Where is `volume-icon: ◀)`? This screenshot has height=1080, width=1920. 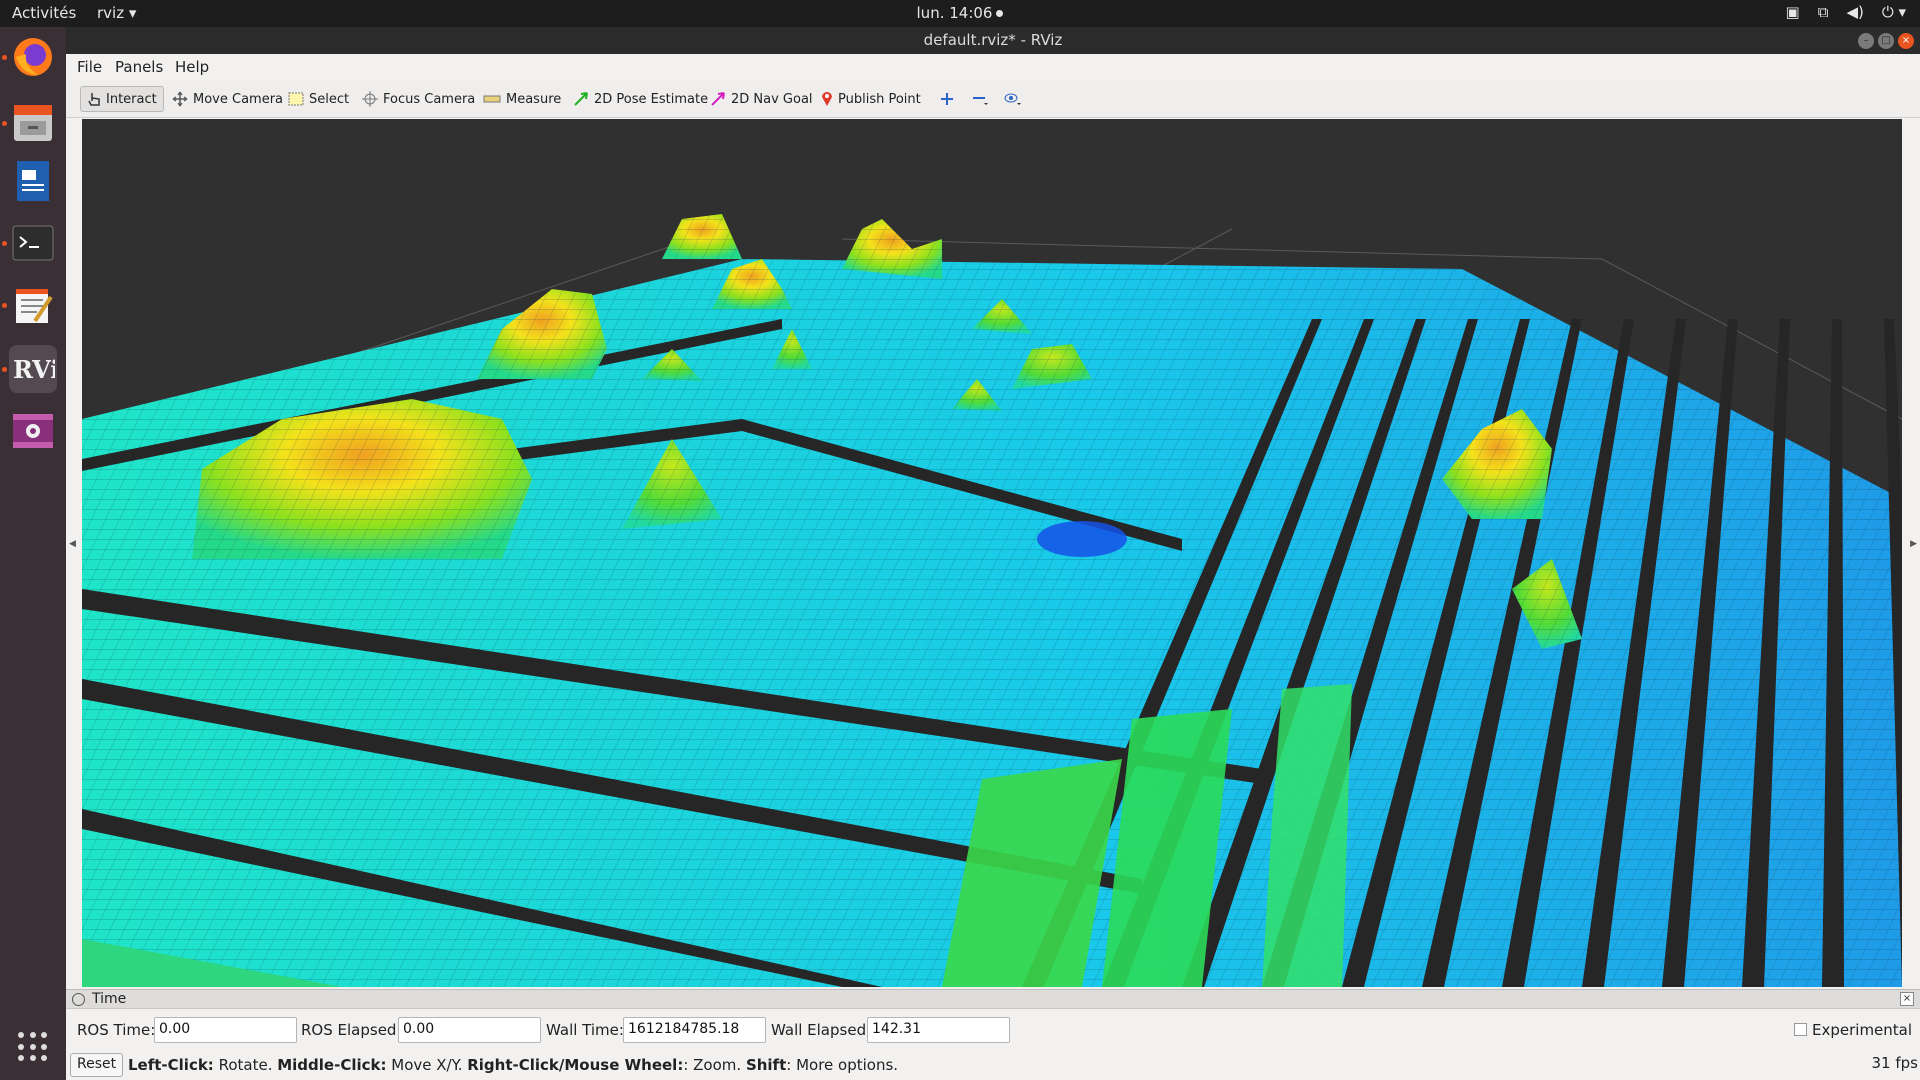
volume-icon: ◀) is located at coordinates (1855, 12).